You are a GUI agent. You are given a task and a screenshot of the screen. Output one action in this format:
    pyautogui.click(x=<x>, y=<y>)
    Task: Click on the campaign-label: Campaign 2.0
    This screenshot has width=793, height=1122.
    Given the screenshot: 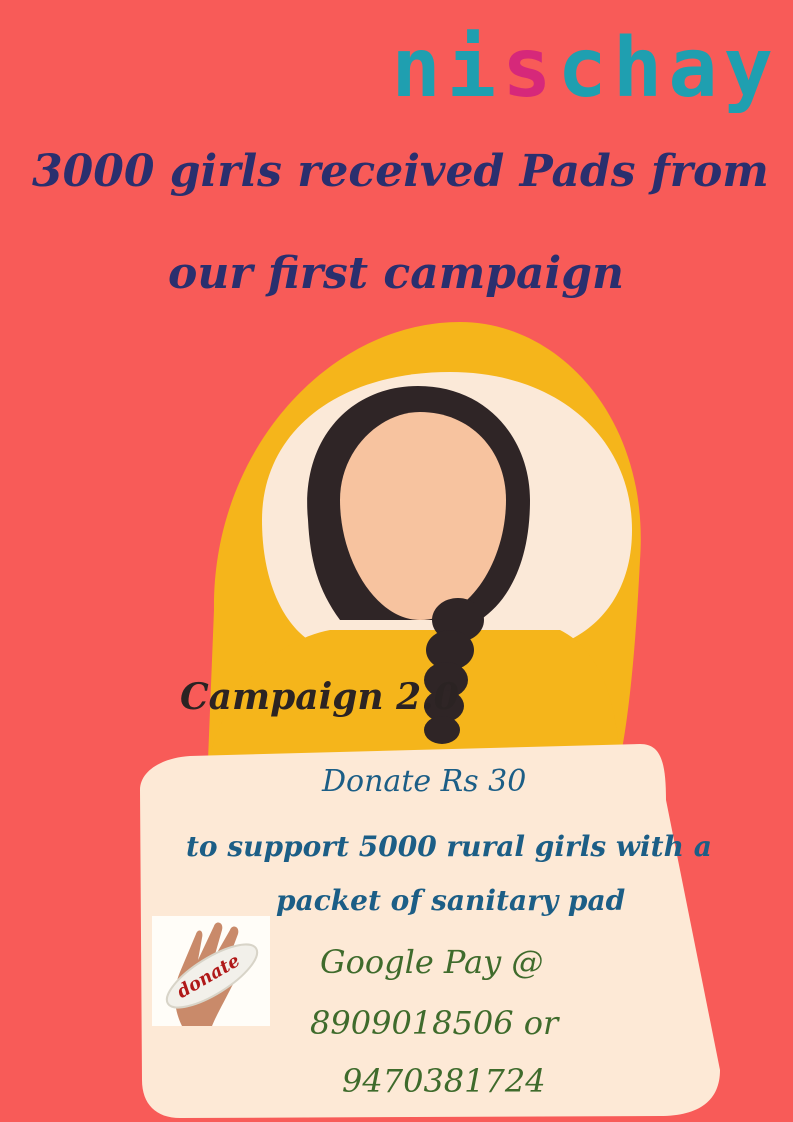 What is the action you would take?
    pyautogui.click(x=319, y=697)
    